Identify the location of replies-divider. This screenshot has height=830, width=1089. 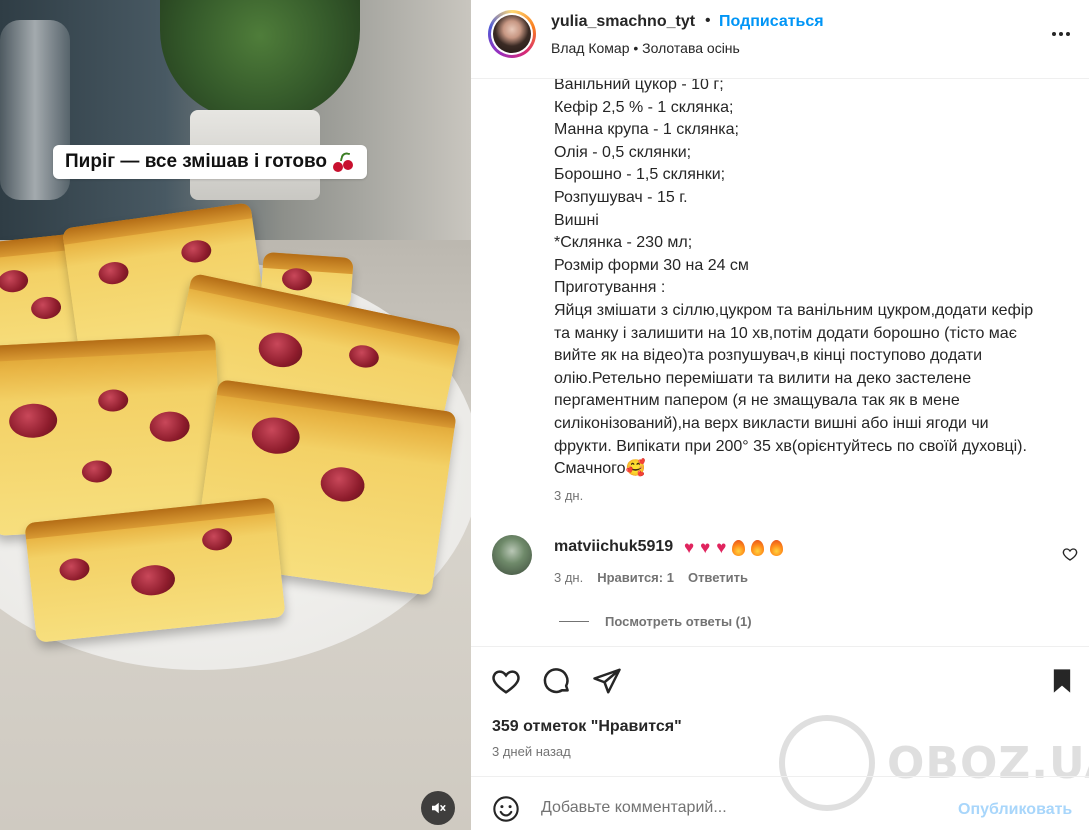
(574, 621).